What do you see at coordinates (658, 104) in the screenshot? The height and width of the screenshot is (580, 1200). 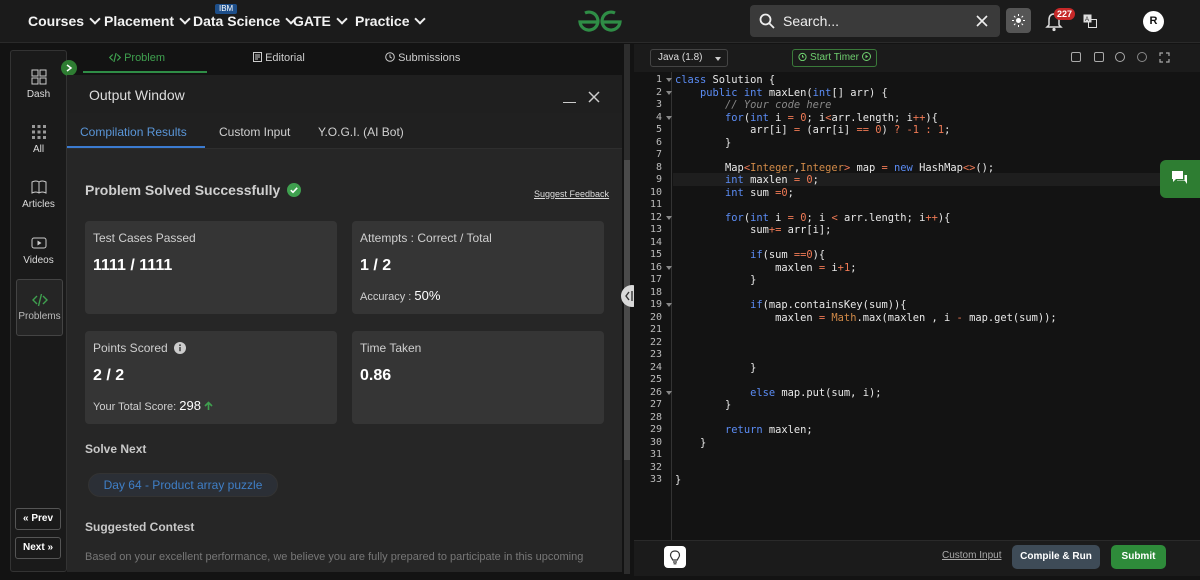 I see `line-number: 3` at bounding box center [658, 104].